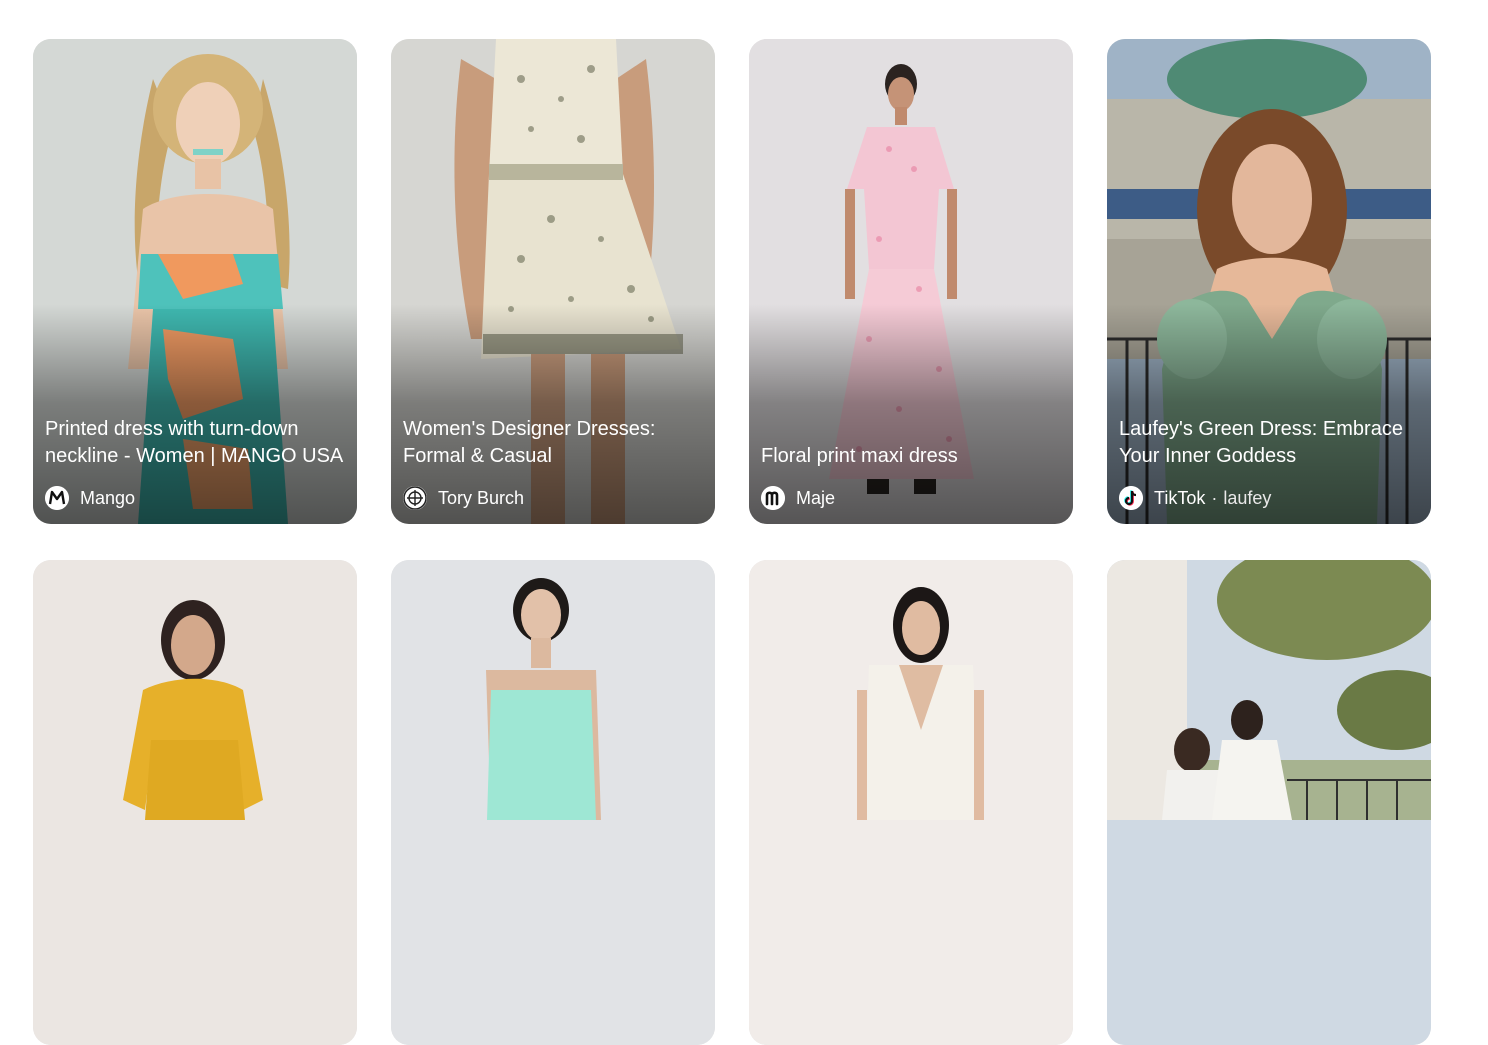  I want to click on source-author: laufey, so click(1247, 497).